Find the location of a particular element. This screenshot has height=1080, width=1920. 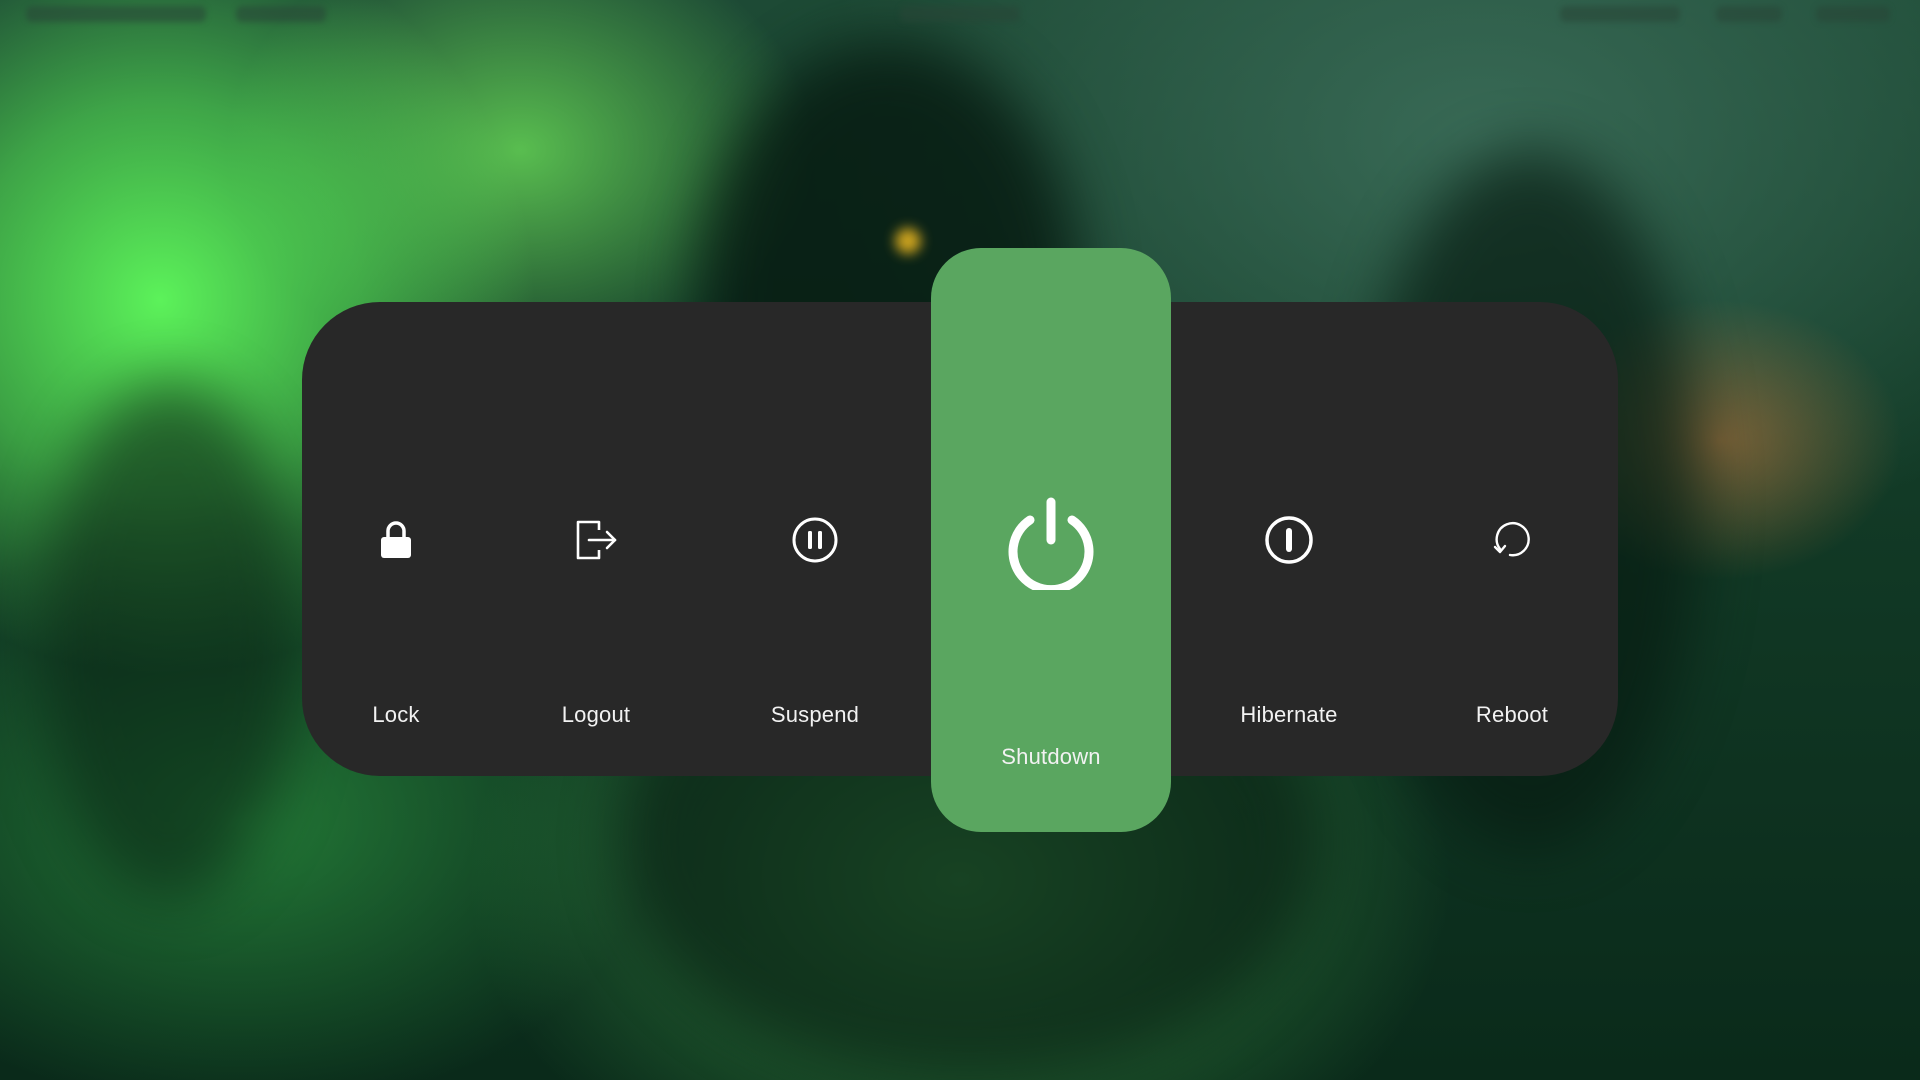

reboot-button: Reboot is located at coordinates (1512, 539).